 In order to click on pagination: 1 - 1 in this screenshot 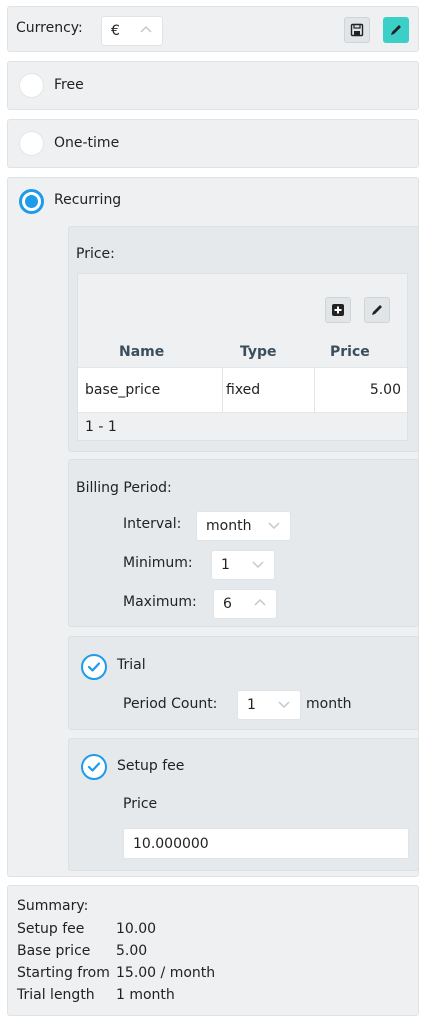, I will do `click(101, 427)`.